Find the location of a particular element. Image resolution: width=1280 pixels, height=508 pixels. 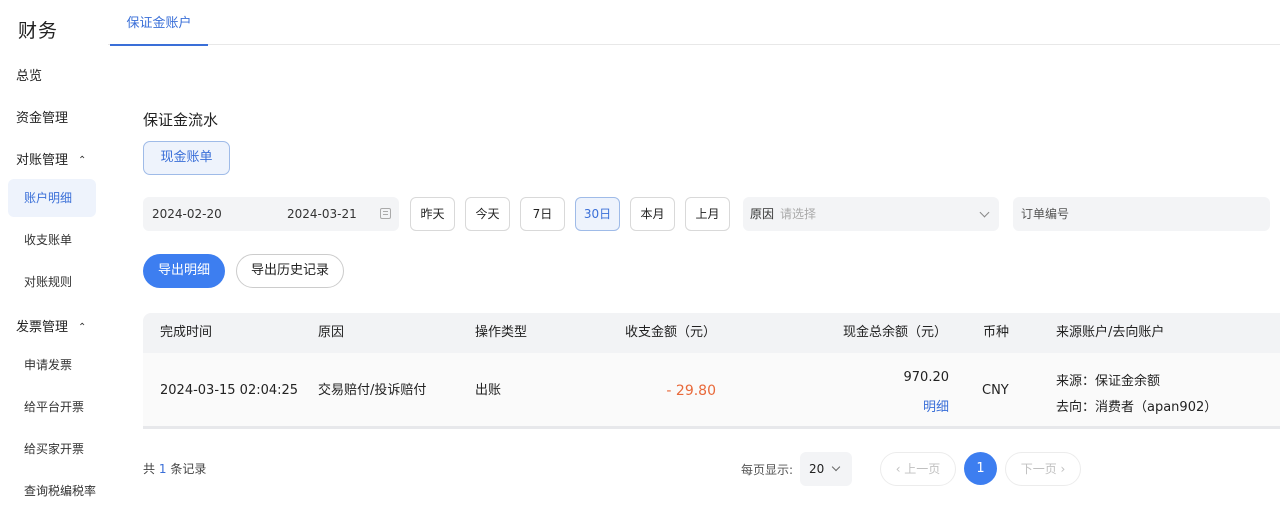

range-this-month-button: 本月 is located at coordinates (652, 214).